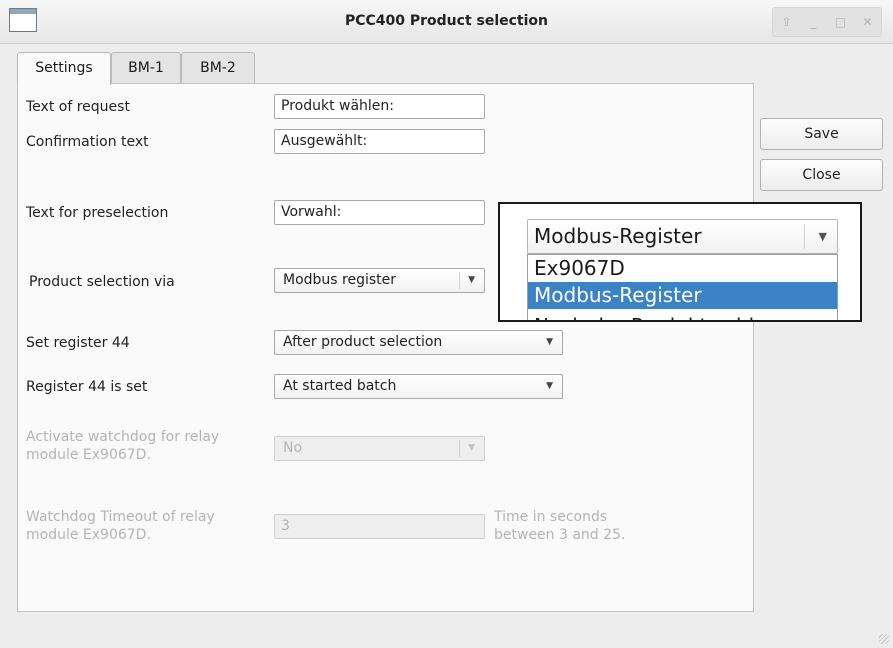 This screenshot has width=893, height=648. What do you see at coordinates (218, 67) in the screenshot?
I see `tab-bm-2: BM-2` at bounding box center [218, 67].